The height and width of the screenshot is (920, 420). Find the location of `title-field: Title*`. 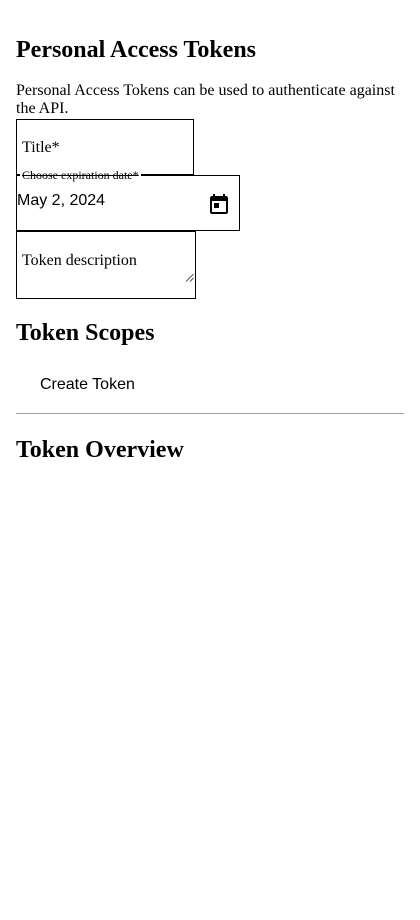

title-field: Title* is located at coordinates (105, 147).